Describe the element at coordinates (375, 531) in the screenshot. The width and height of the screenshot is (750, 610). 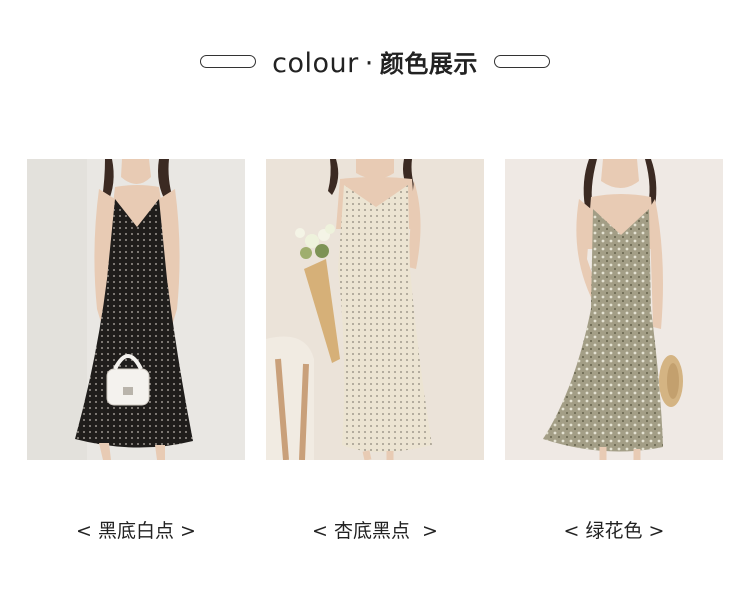
I see `caption-apricot-dots: < 杏底黑点 >` at that location.